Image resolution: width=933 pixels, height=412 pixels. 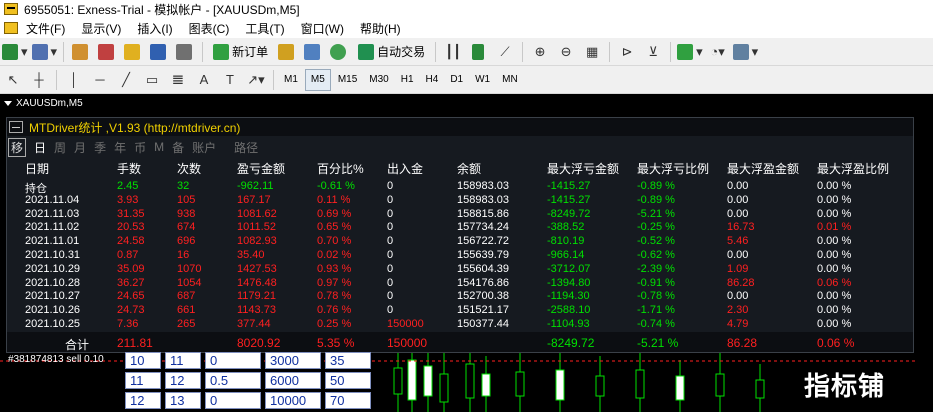 What do you see at coordinates (510, 80) in the screenshot?
I see `timeframe-mn: MN` at bounding box center [510, 80].